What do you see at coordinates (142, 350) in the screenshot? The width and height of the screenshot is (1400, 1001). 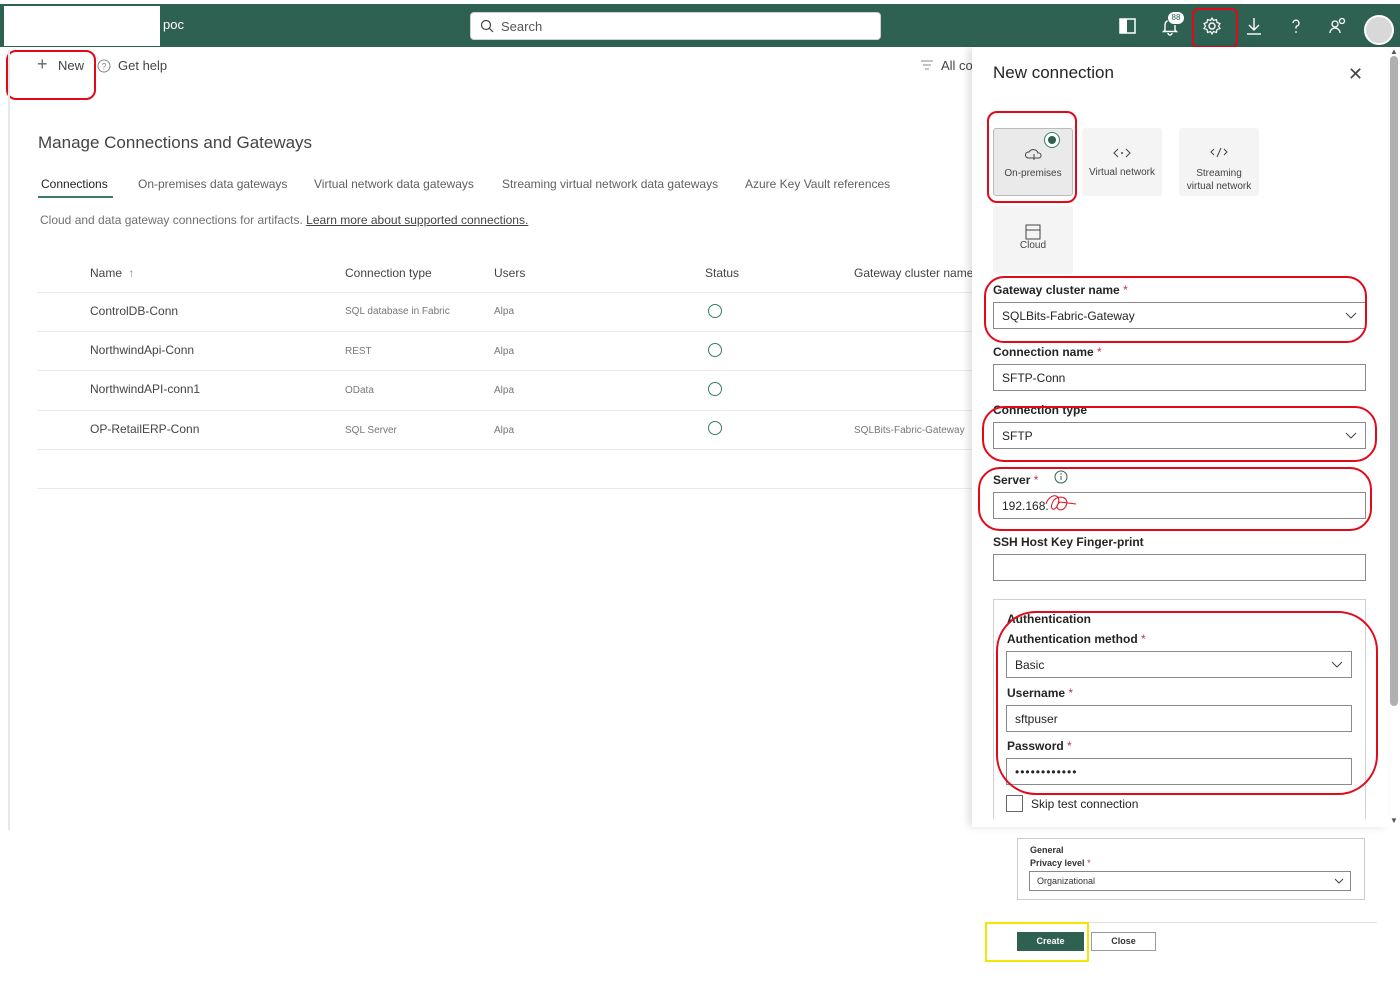 I see `row-name: NorthwindApi-Conn` at bounding box center [142, 350].